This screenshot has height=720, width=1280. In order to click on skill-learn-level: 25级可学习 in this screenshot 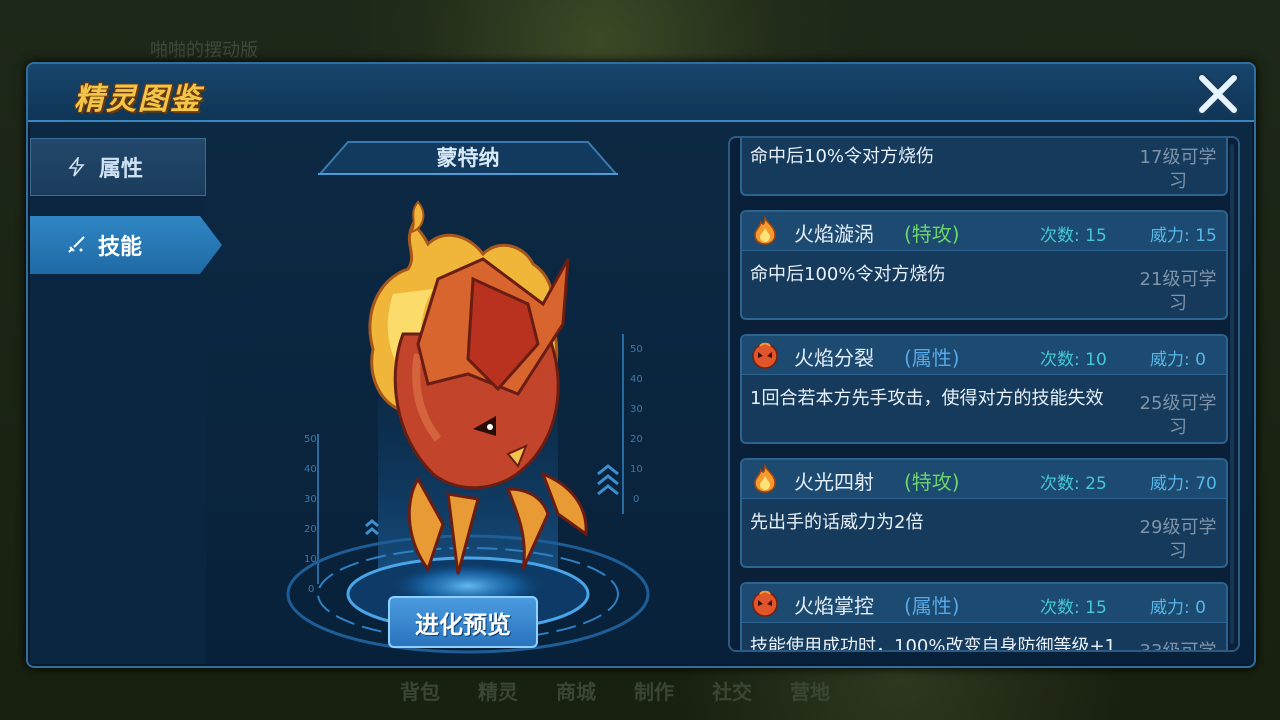, I will do `click(1178, 415)`.